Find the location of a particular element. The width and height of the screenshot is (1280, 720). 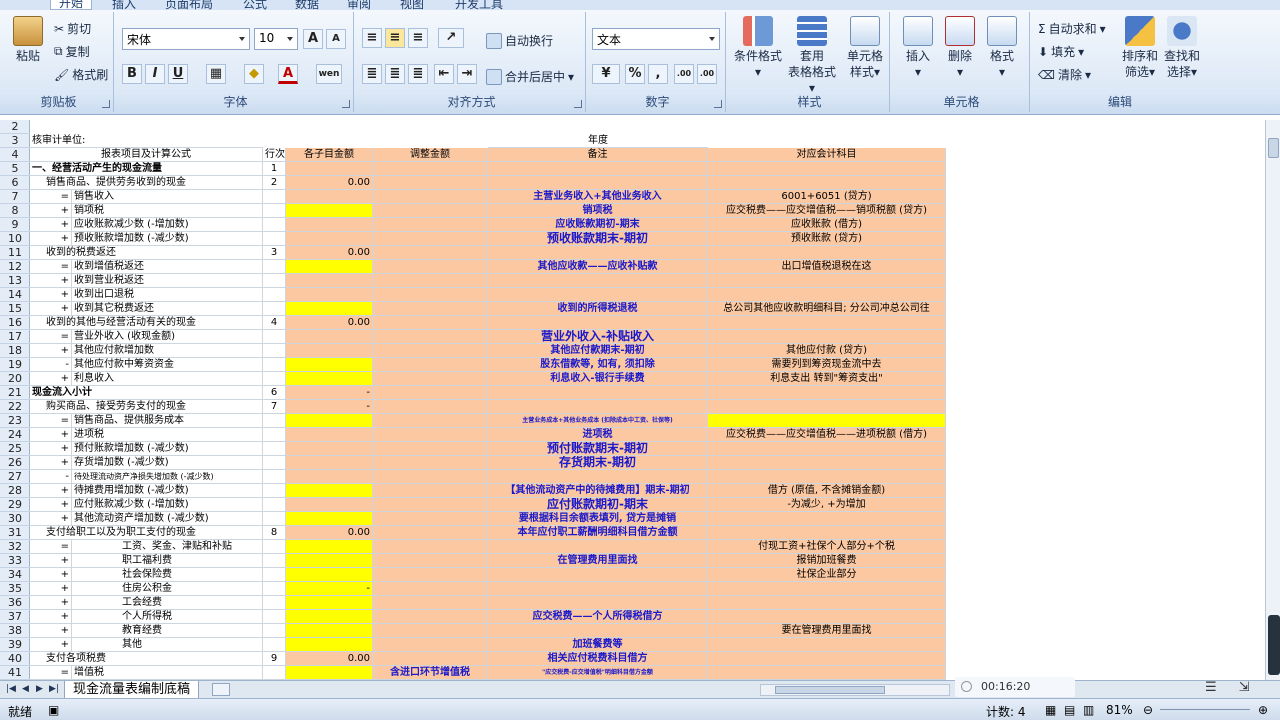

sort-filter-button: 排序和 筛选▾ is located at coordinates (1140, 48).